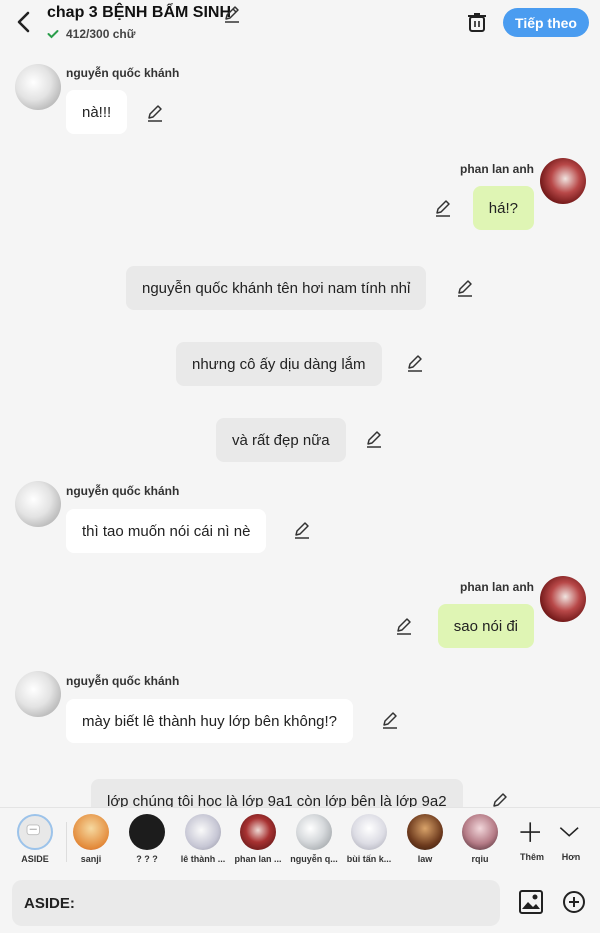 The width and height of the screenshot is (600, 933). I want to click on message-bubble: thì tao muốn nói cái nì nè, so click(166, 531).